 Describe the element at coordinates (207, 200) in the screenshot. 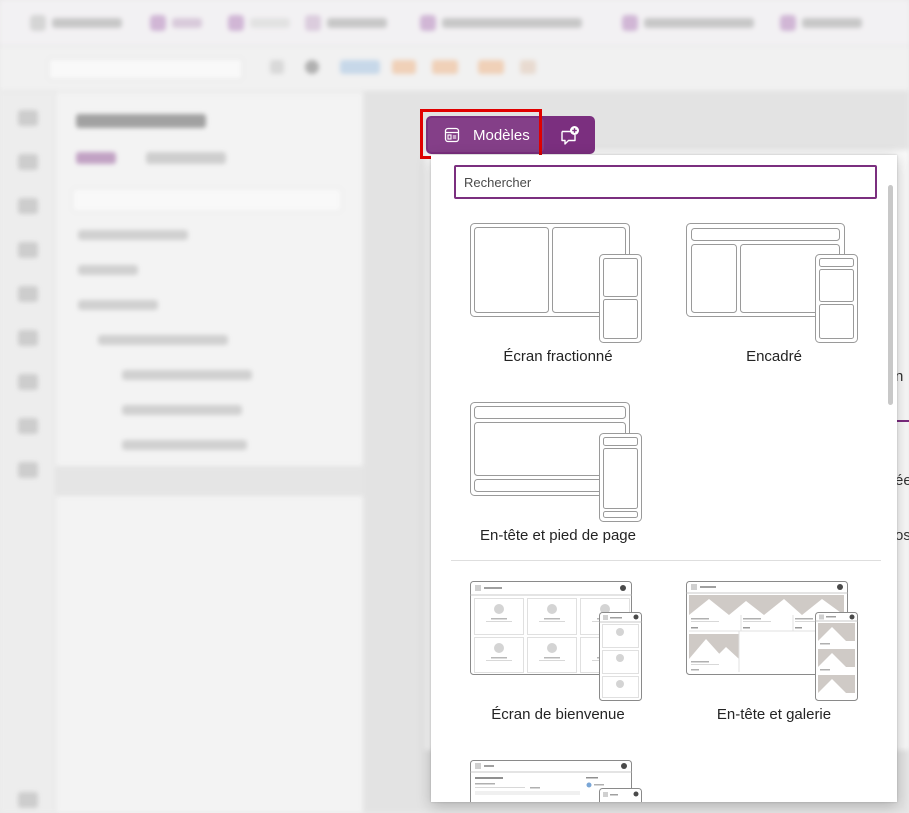

I see `tree-search` at that location.